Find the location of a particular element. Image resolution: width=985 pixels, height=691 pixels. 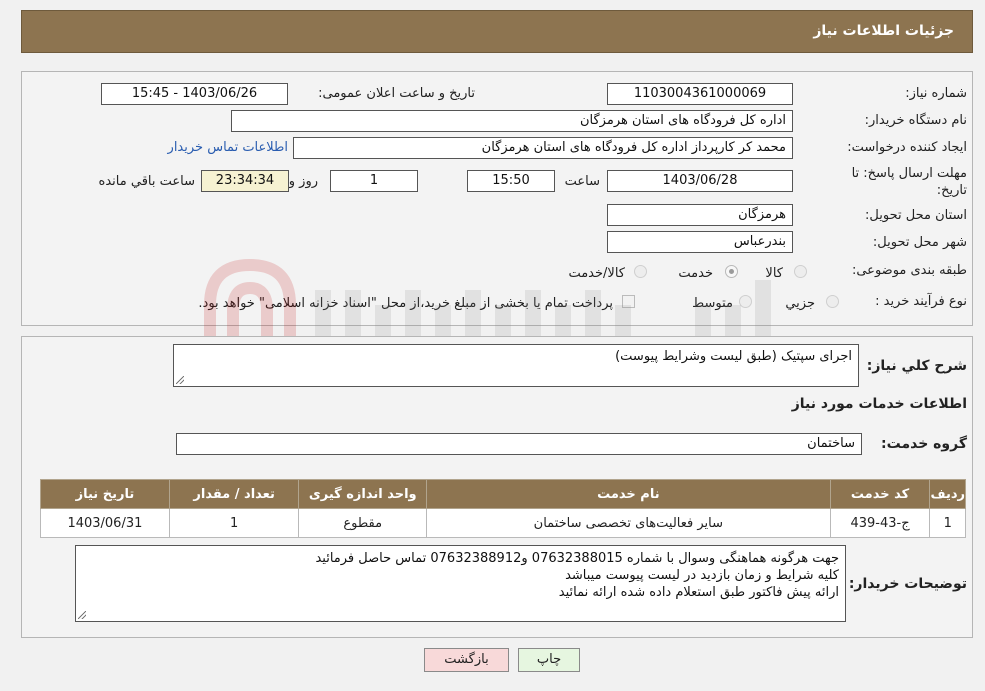

deadline-label: مهلت ارسال پاسخ: تا is located at coordinates (909, 173).